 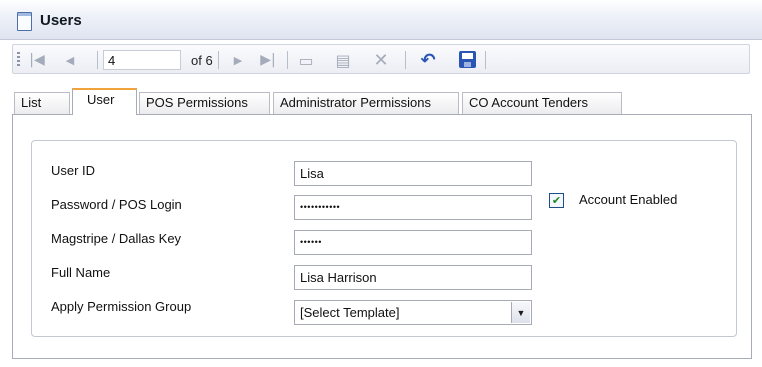 I want to click on permission-group-select: [Select Template] ▼, so click(x=413, y=312).